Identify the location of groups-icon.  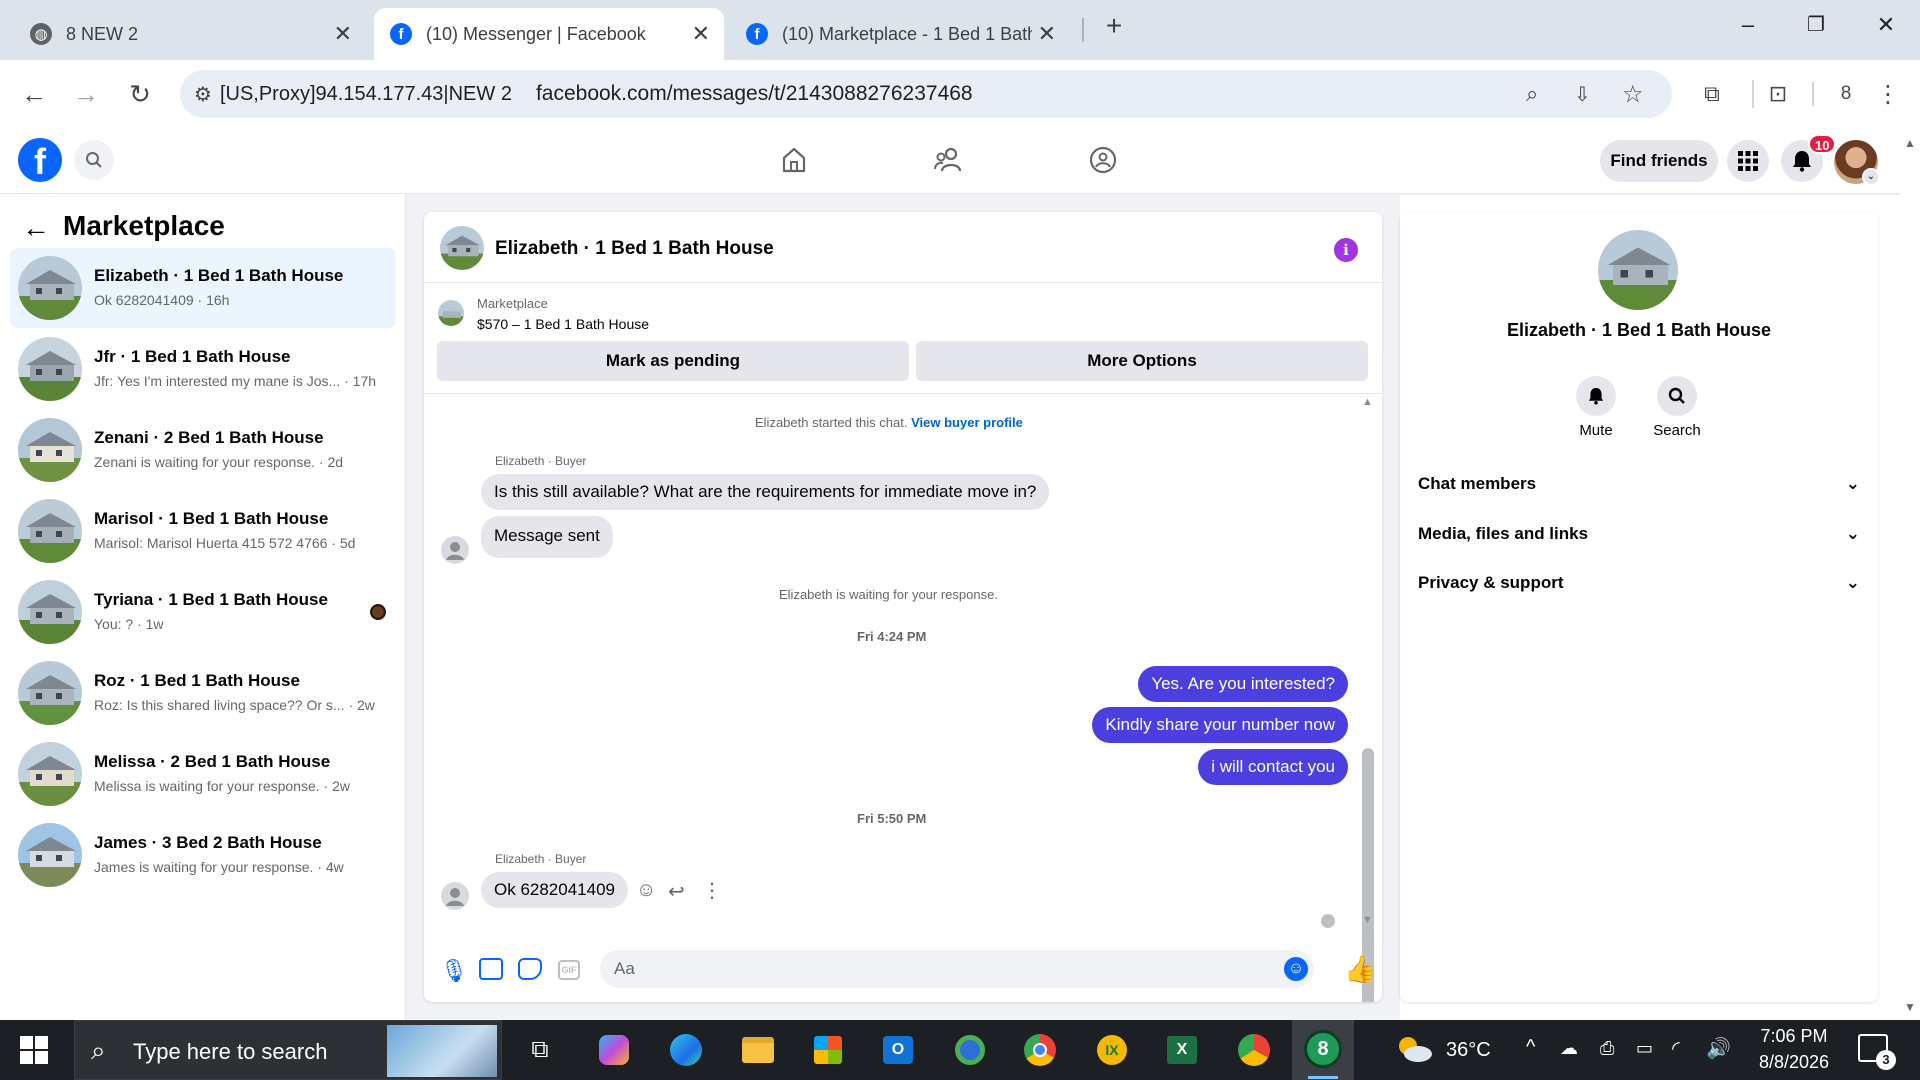
(1103, 160).